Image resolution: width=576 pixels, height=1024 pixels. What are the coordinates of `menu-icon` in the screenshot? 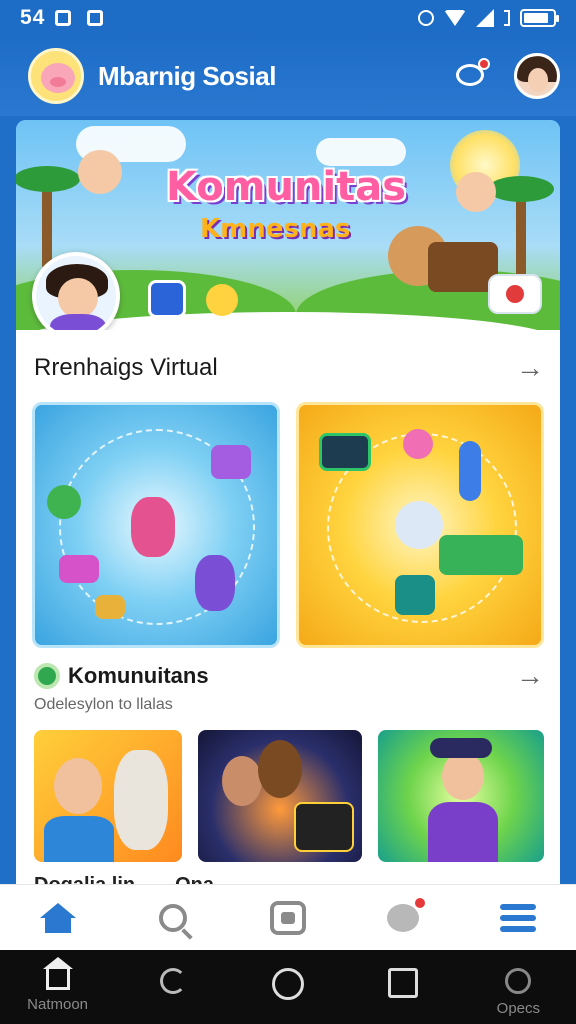 It's located at (518, 917).